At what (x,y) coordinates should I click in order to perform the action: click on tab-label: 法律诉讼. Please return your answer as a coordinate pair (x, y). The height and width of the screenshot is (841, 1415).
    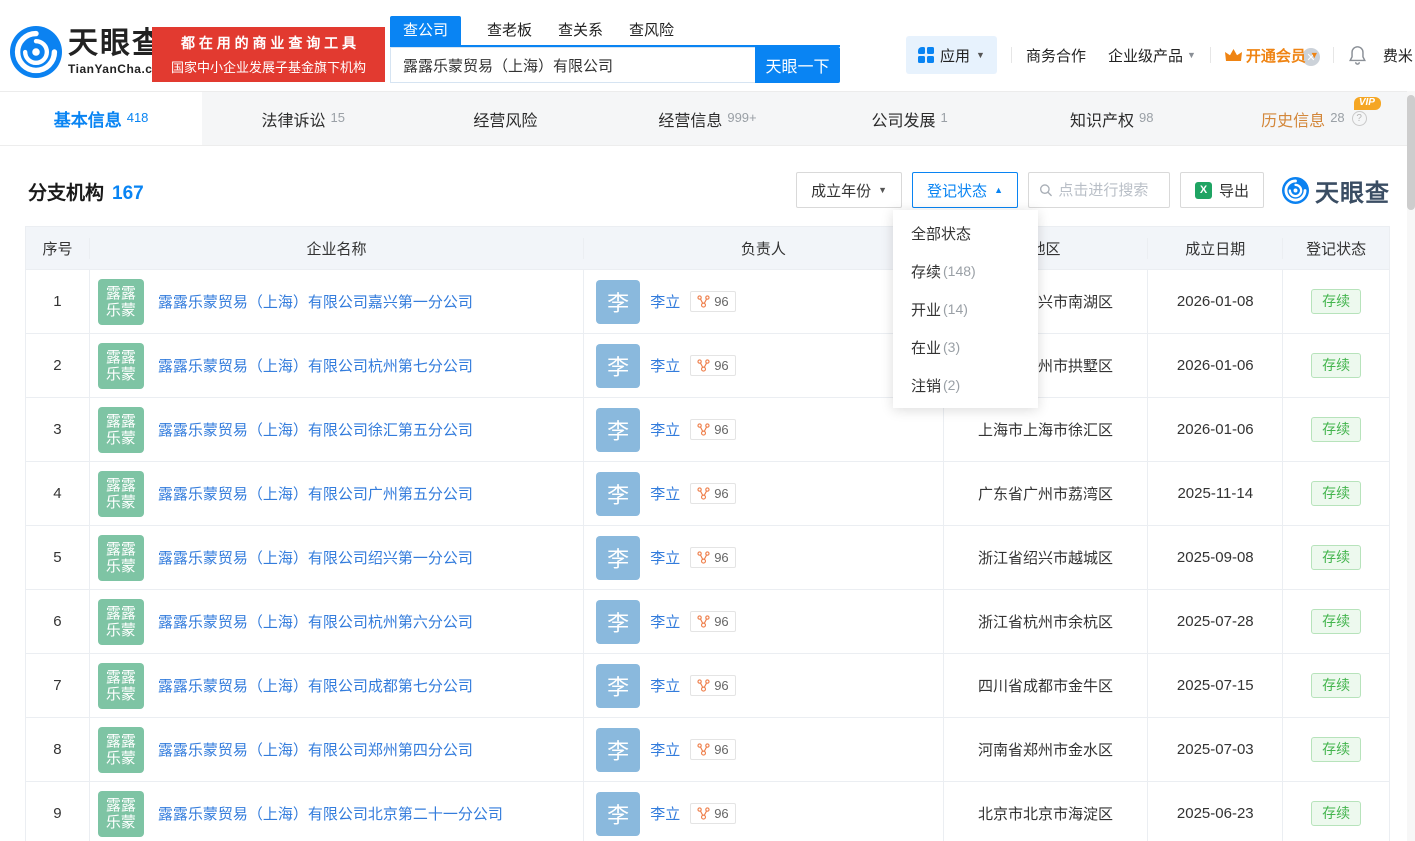
    Looking at the image, I should click on (293, 121).